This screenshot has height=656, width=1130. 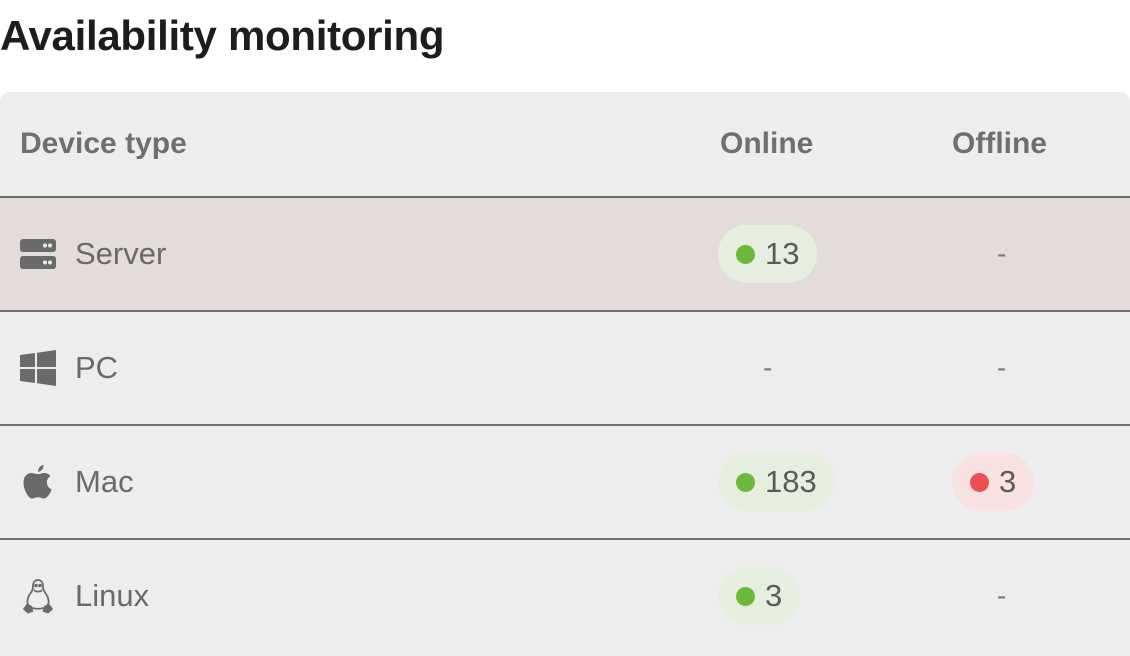 I want to click on offline-status-dot, so click(x=979, y=482).